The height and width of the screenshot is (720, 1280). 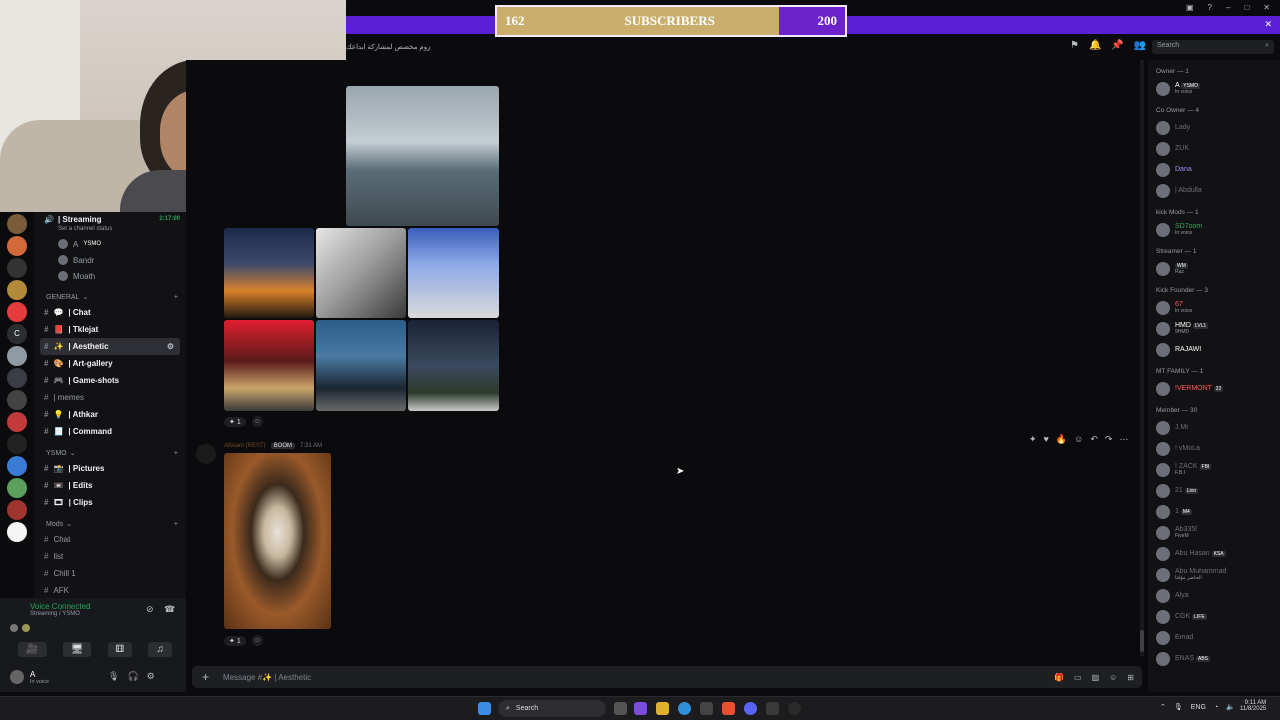 What do you see at coordinates (1214, 553) in the screenshot?
I see `member-item: Abu Hasan KSA` at bounding box center [1214, 553].